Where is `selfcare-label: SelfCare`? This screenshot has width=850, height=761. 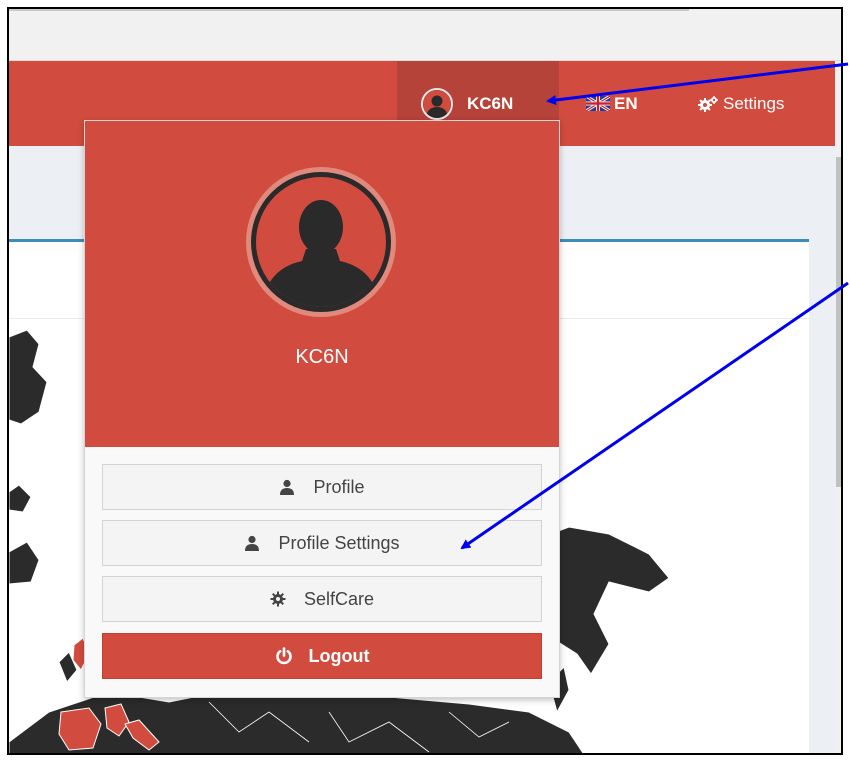
selfcare-label: SelfCare is located at coordinates (339, 598).